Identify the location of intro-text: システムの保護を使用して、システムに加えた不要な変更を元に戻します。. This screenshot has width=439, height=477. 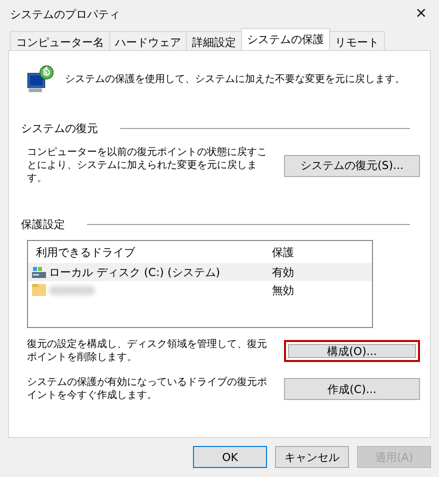
(235, 79).